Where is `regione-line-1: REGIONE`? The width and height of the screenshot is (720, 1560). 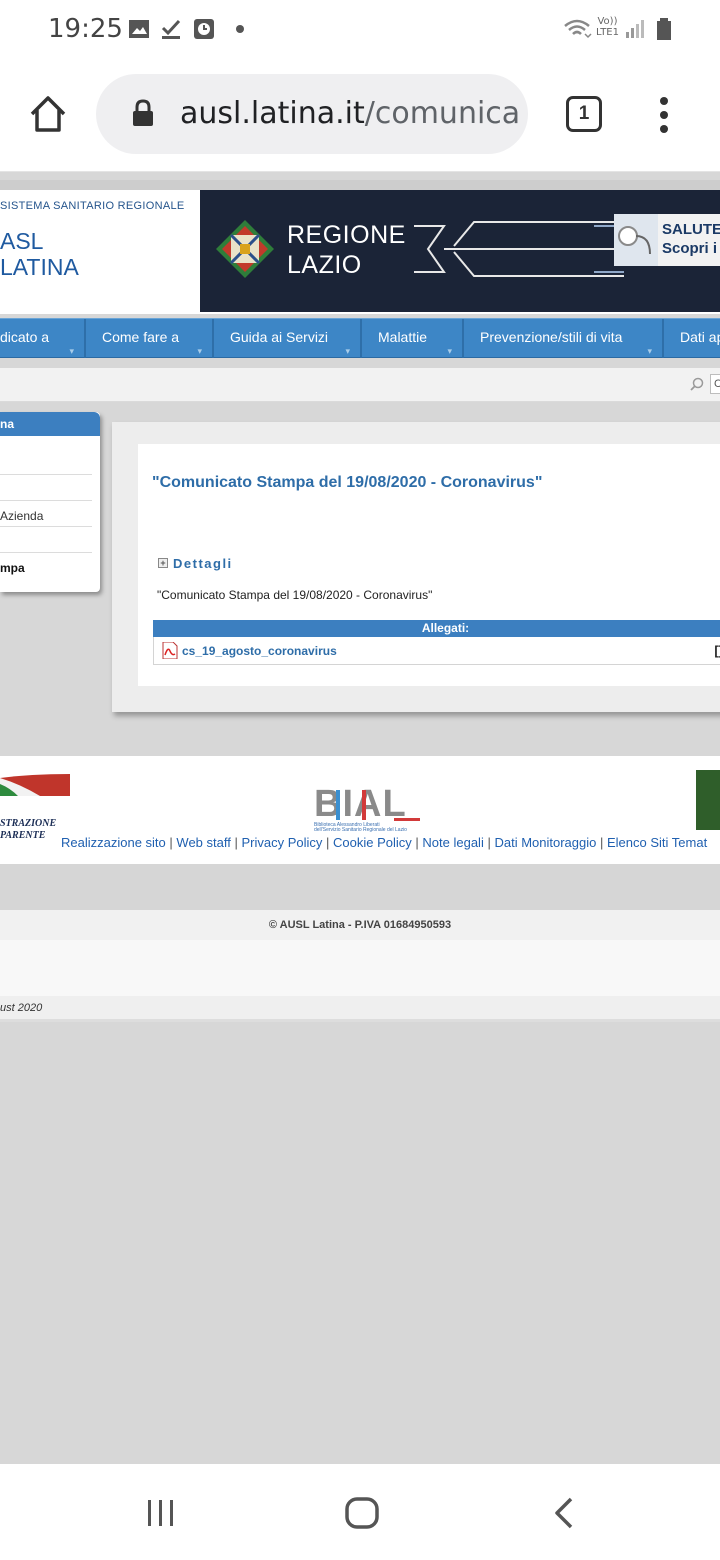 regione-line-1: REGIONE is located at coordinates (346, 235).